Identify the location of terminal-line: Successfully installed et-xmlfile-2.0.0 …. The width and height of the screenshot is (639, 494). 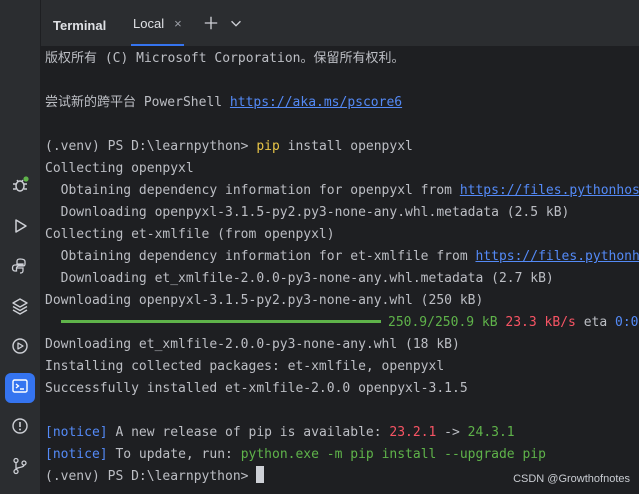
(256, 388).